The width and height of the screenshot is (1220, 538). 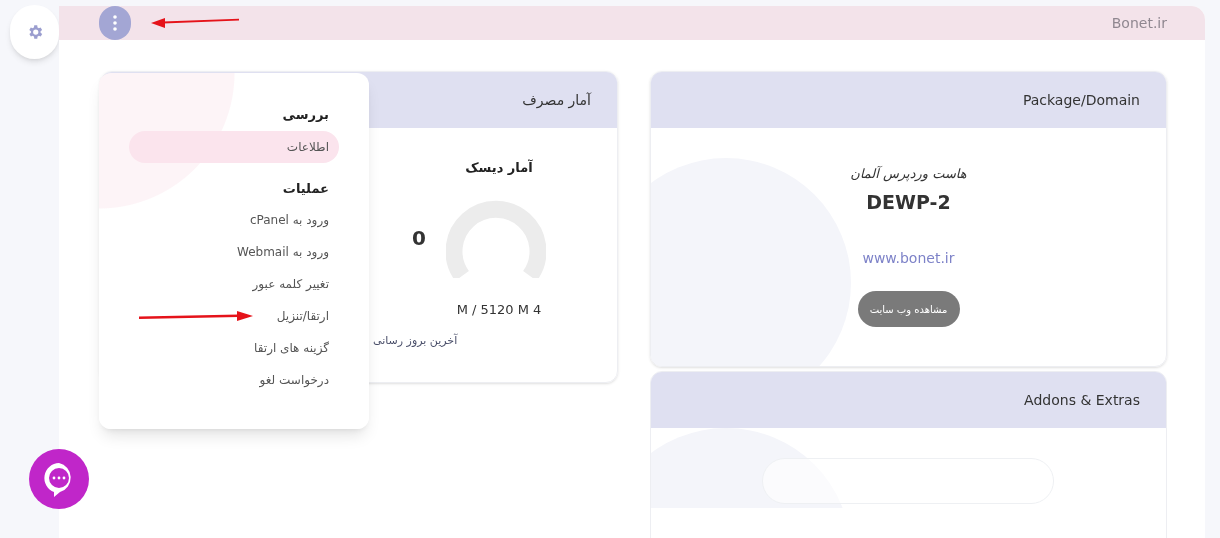 What do you see at coordinates (908, 202) in the screenshot?
I see `package-name: DEWP-2` at bounding box center [908, 202].